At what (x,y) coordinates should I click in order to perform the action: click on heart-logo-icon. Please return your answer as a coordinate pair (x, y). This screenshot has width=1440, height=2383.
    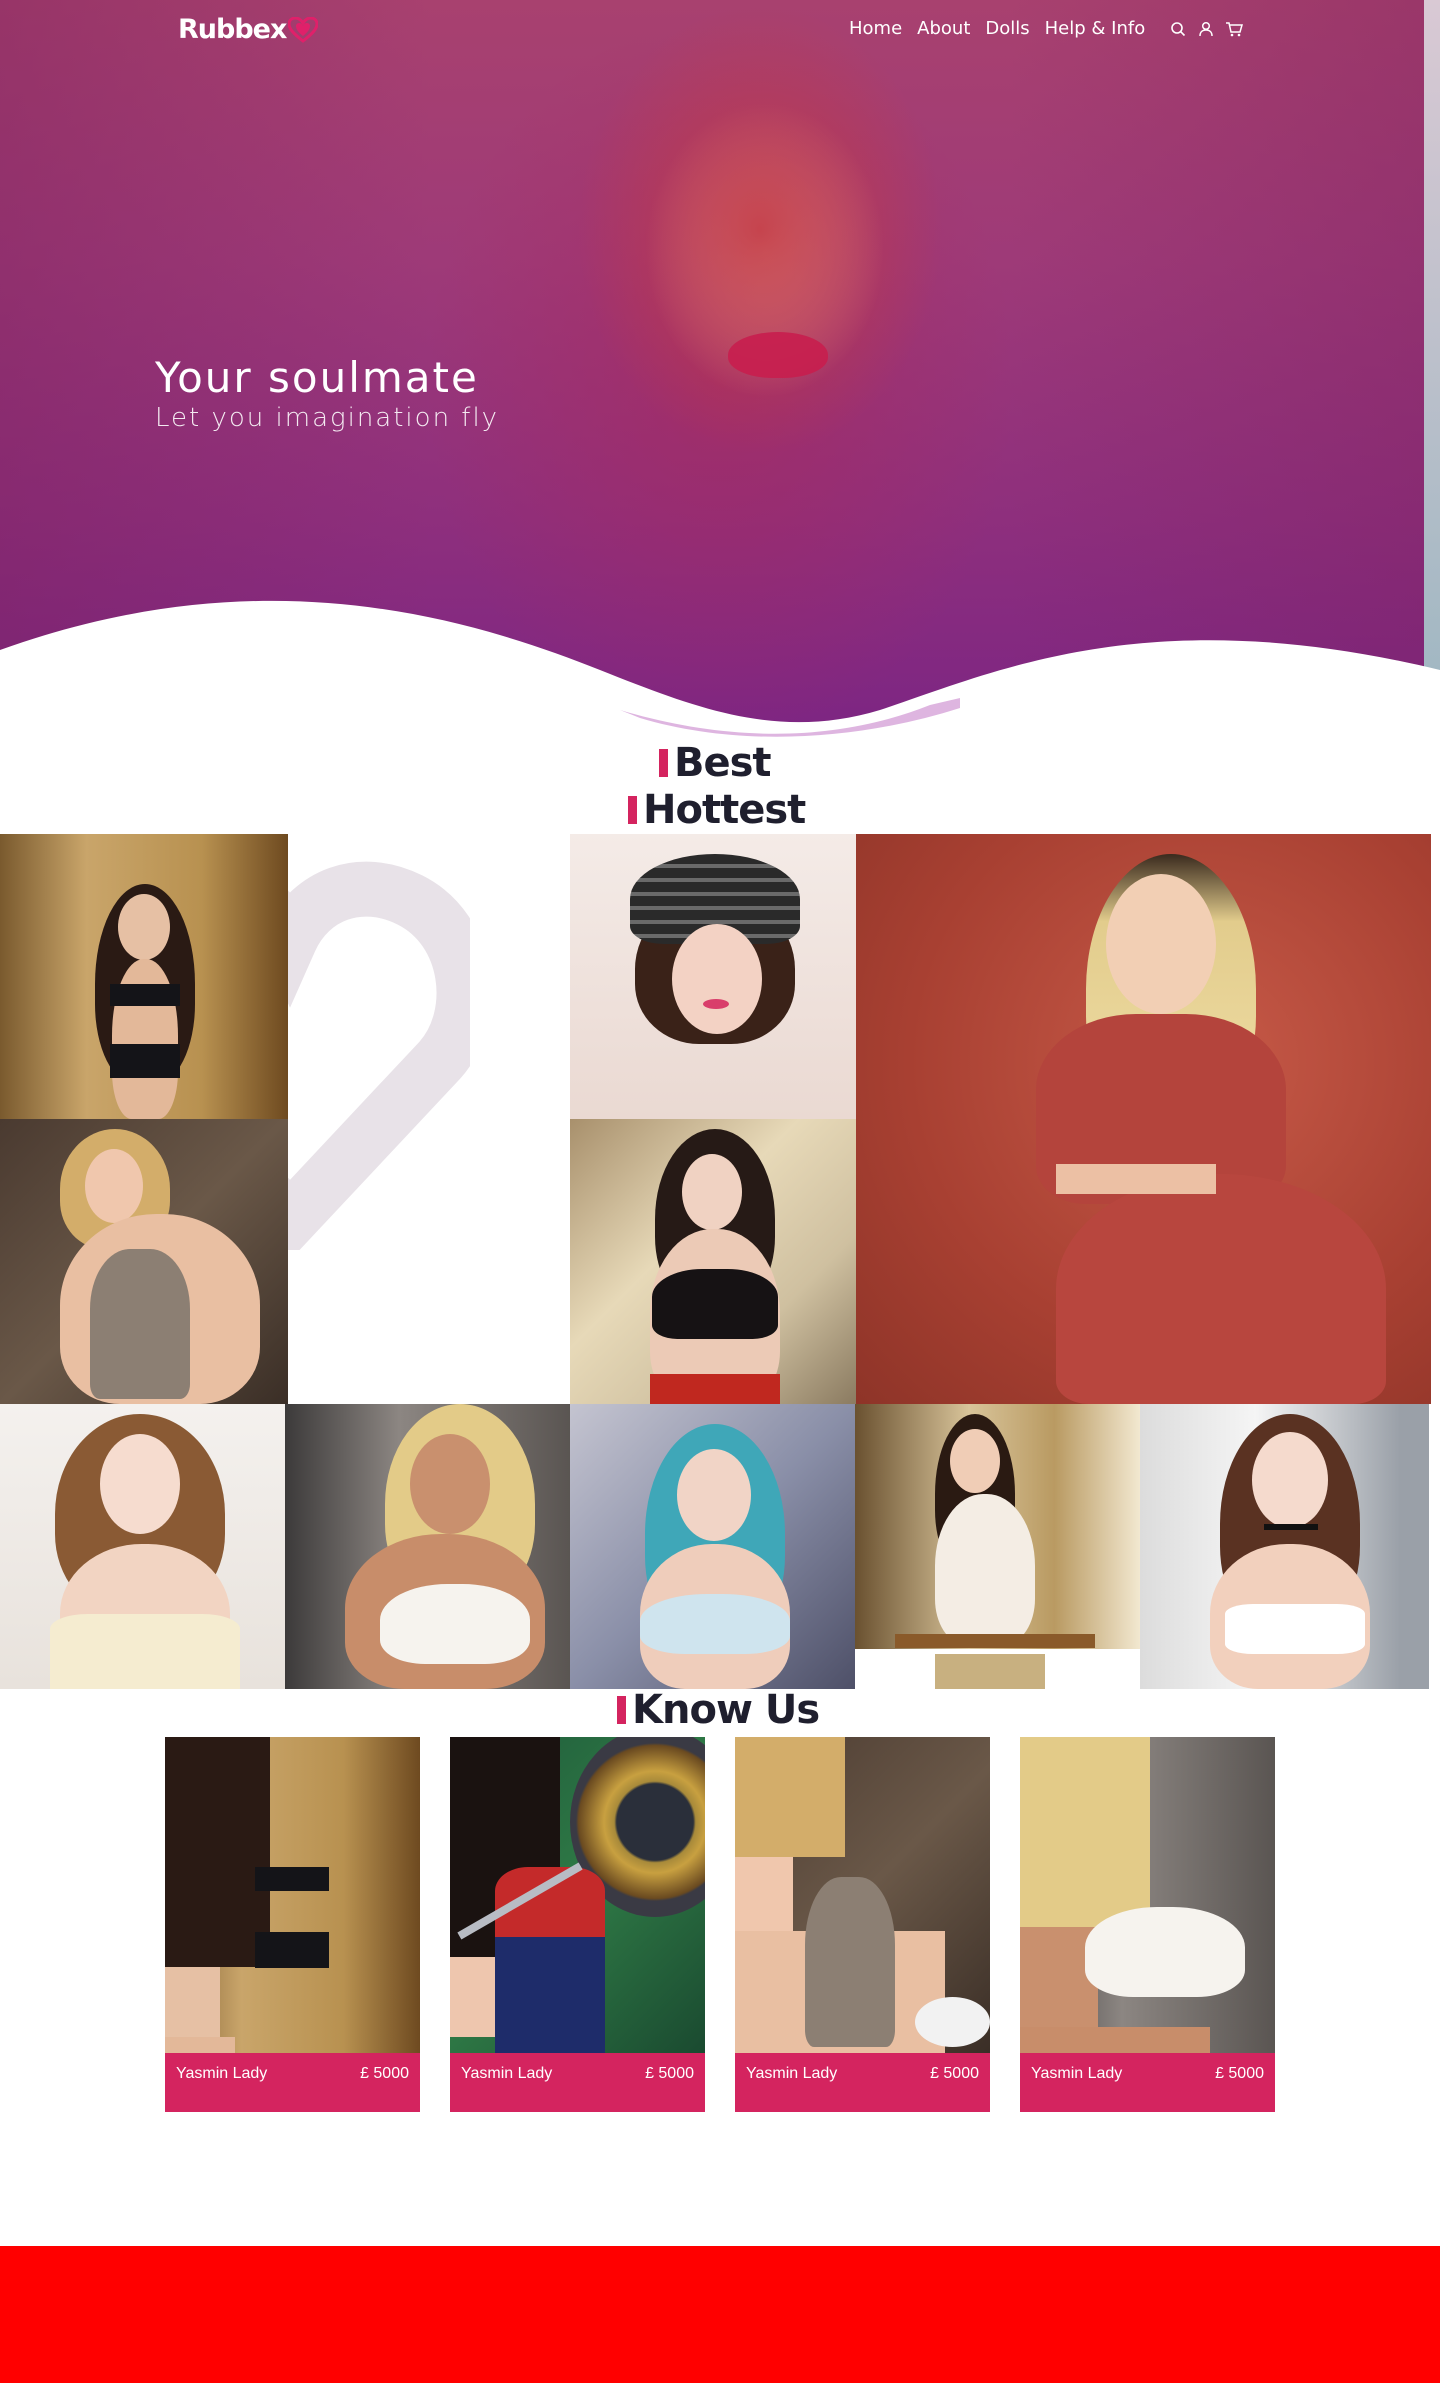
    Looking at the image, I should click on (303, 29).